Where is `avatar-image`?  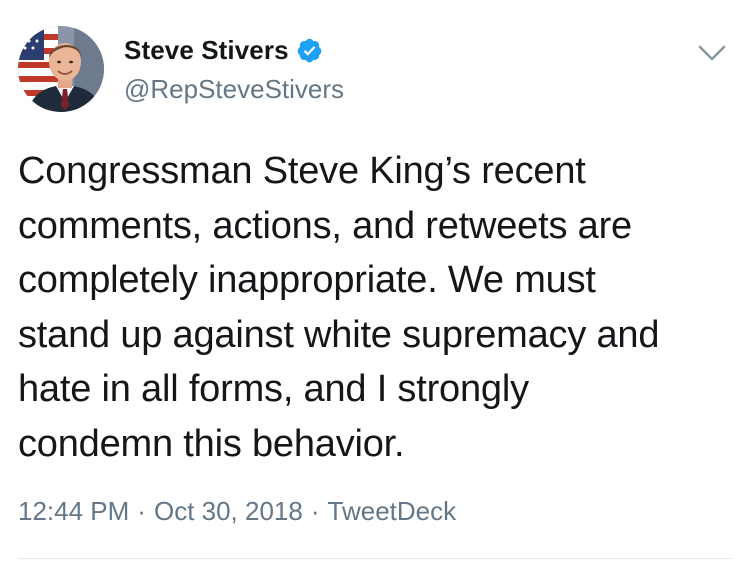
avatar-image is located at coordinates (61, 69).